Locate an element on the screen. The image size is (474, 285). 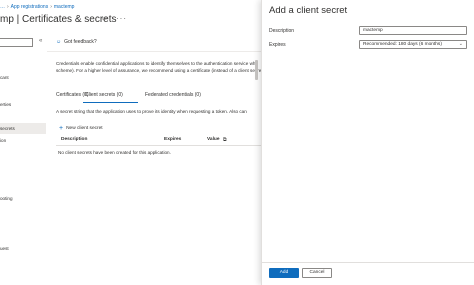
column-header-description: Description is located at coordinates (74, 139).